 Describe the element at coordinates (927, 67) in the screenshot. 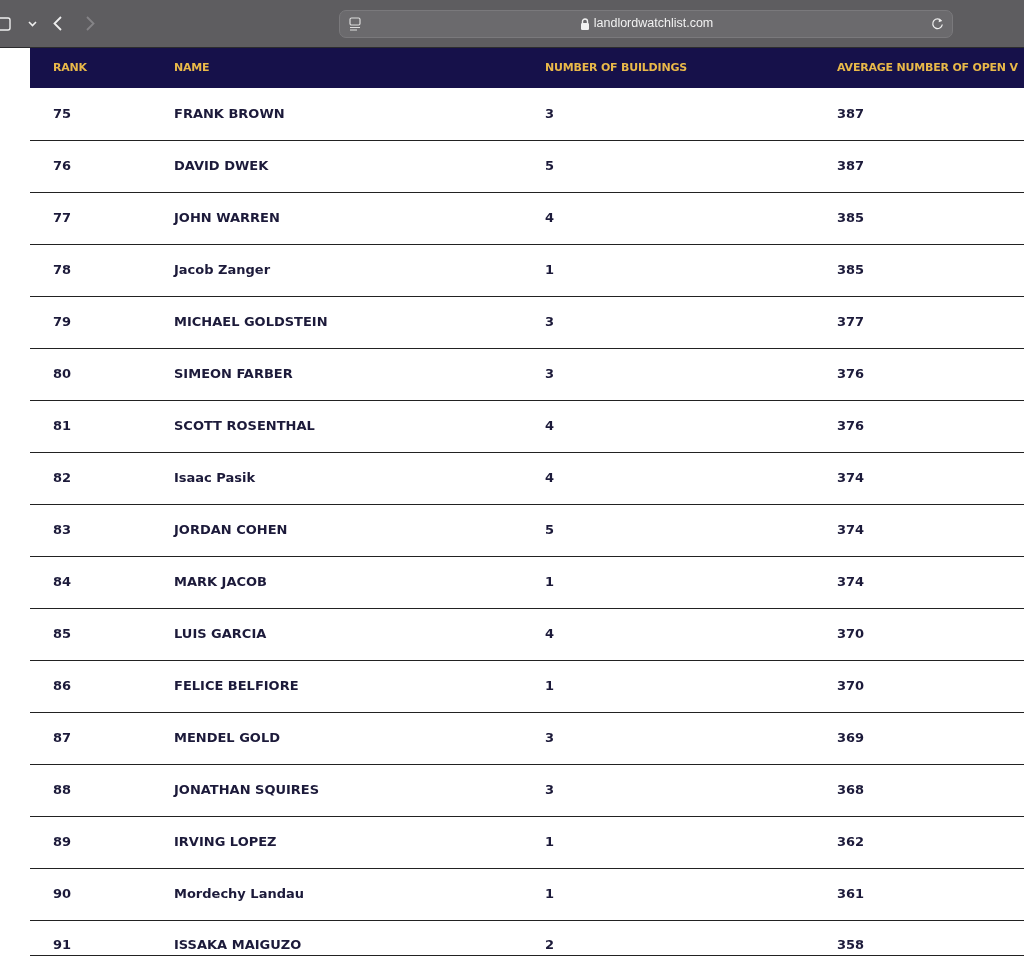

I see `column-header: AVERAGE NUMBER OF OPEN V` at that location.